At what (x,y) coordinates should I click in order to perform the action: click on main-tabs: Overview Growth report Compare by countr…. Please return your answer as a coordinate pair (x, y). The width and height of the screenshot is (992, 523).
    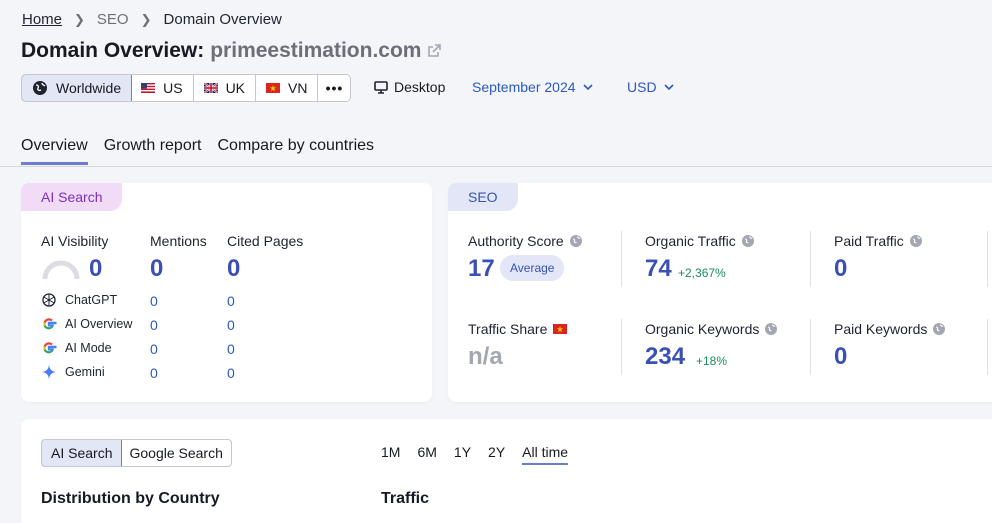
    Looking at the image, I should click on (205, 151).